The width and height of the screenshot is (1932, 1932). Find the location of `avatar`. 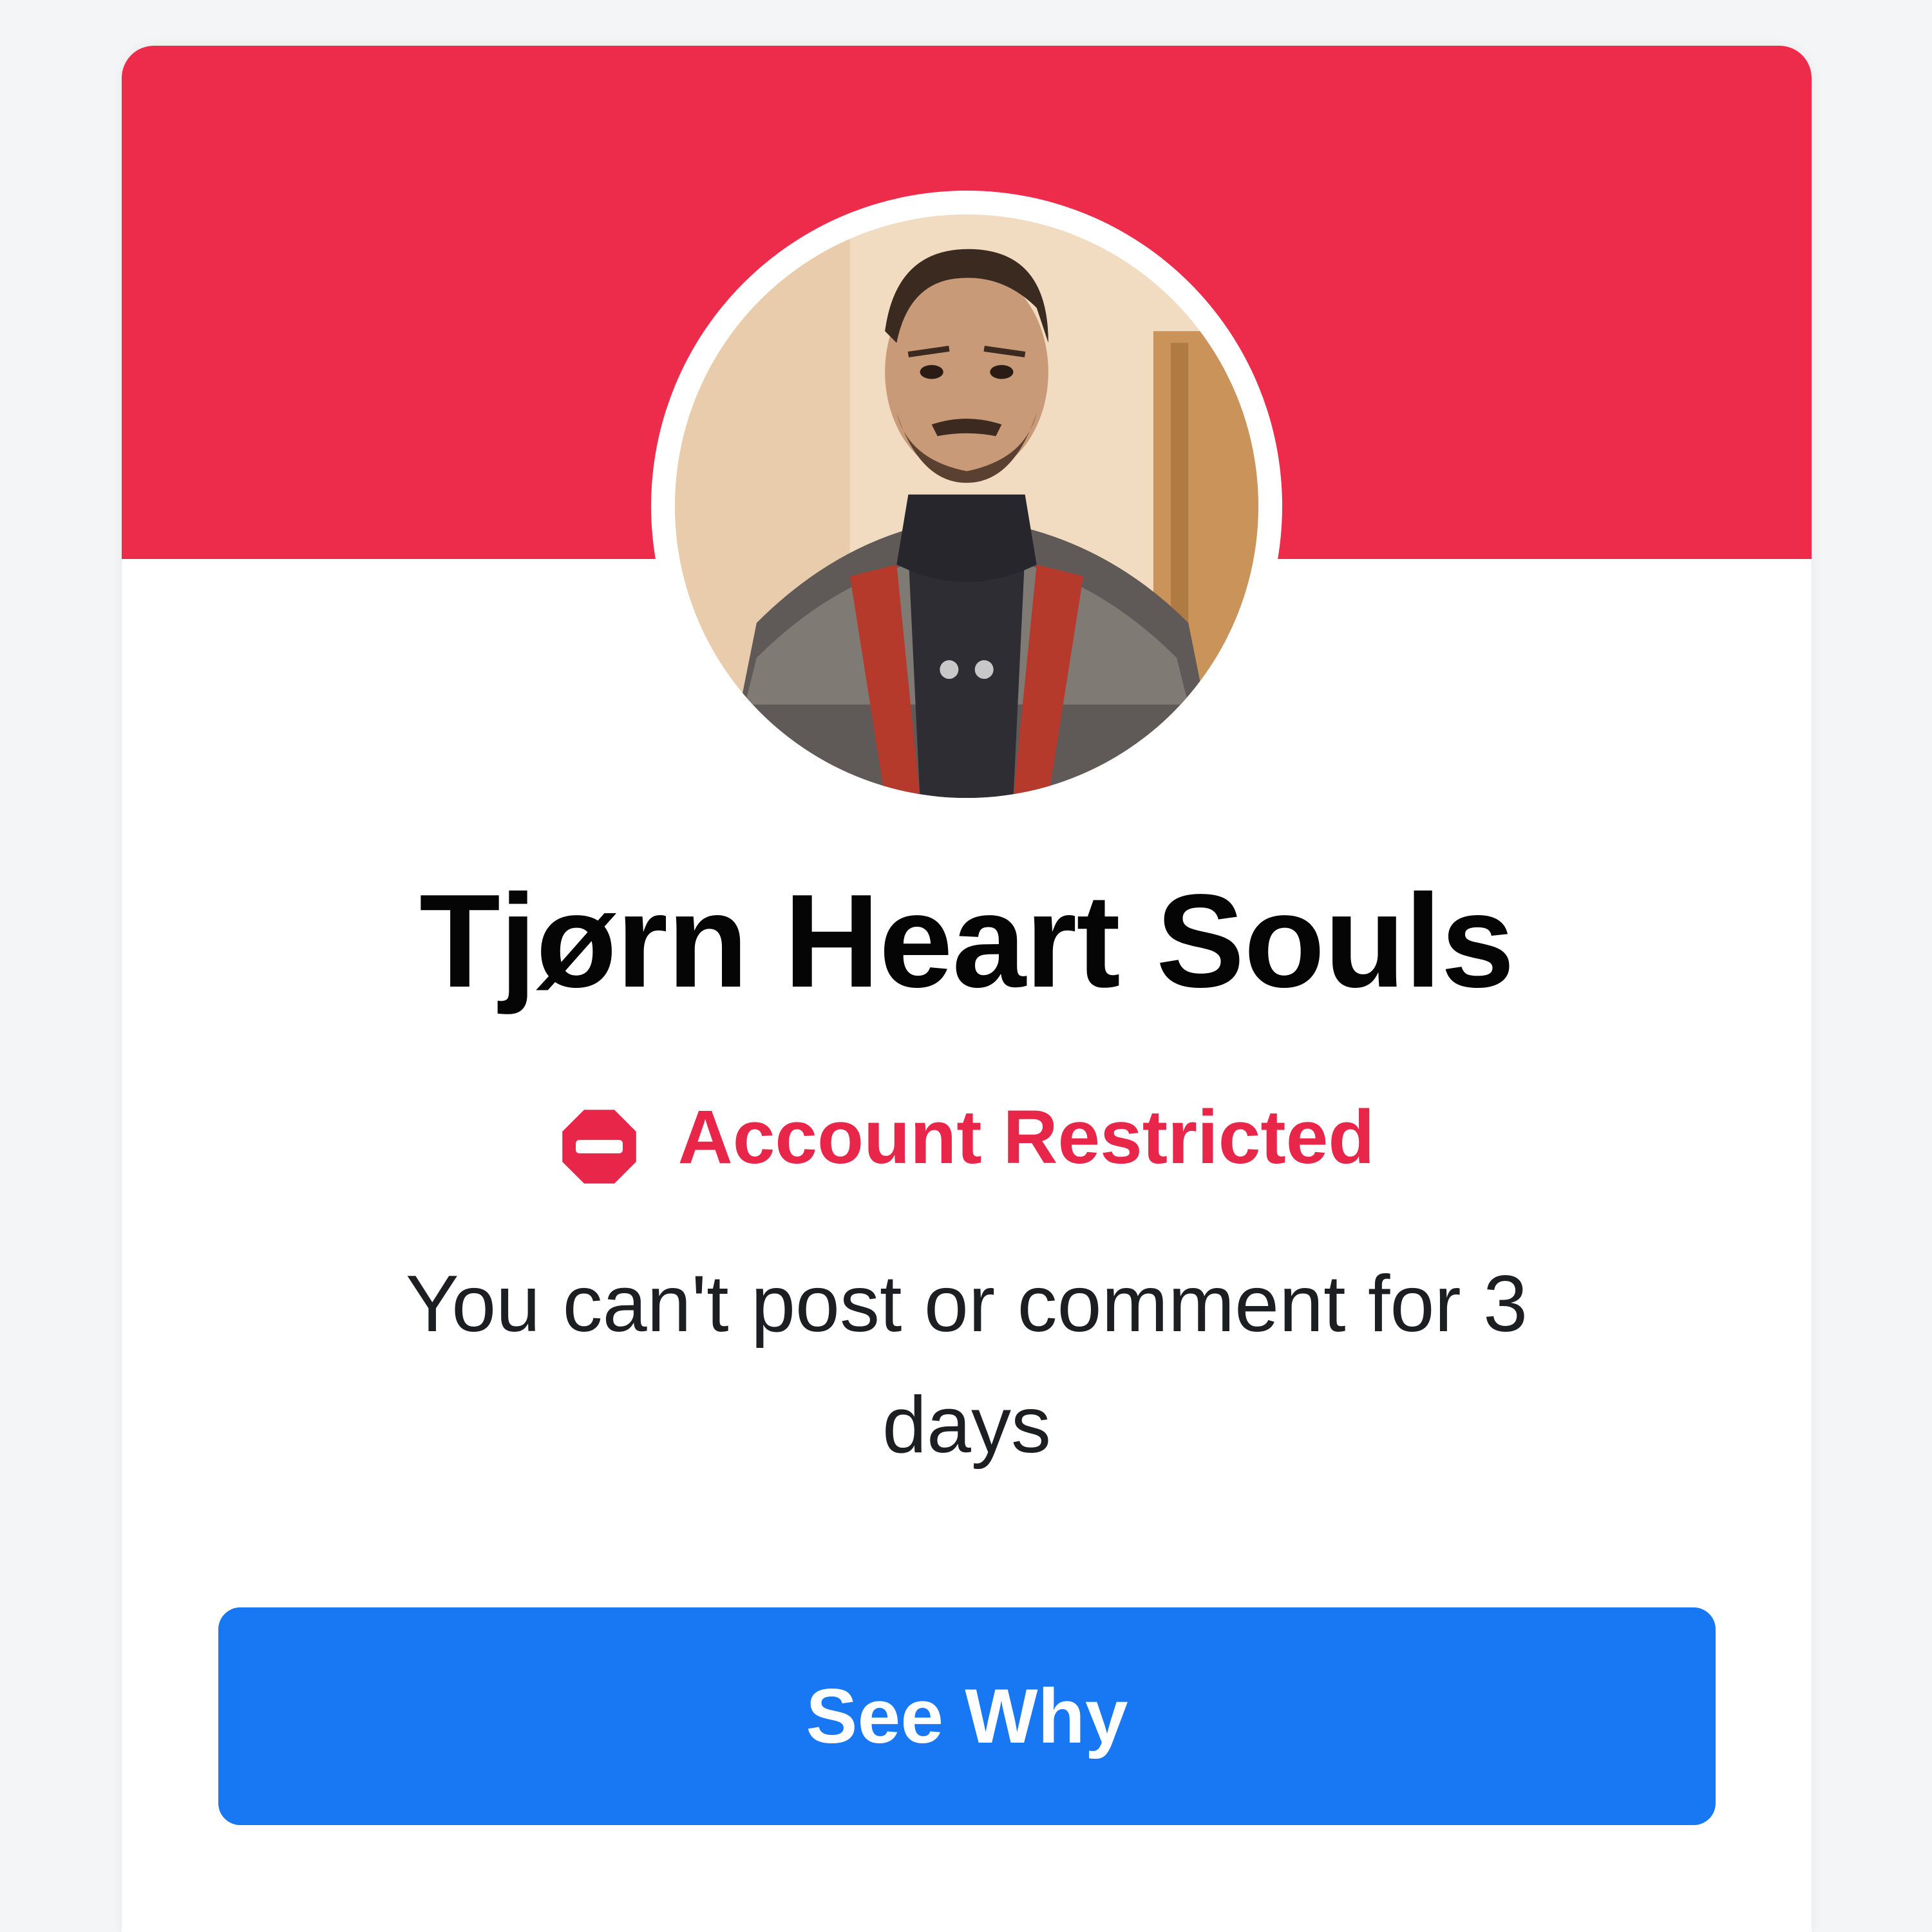

avatar is located at coordinates (967, 506).